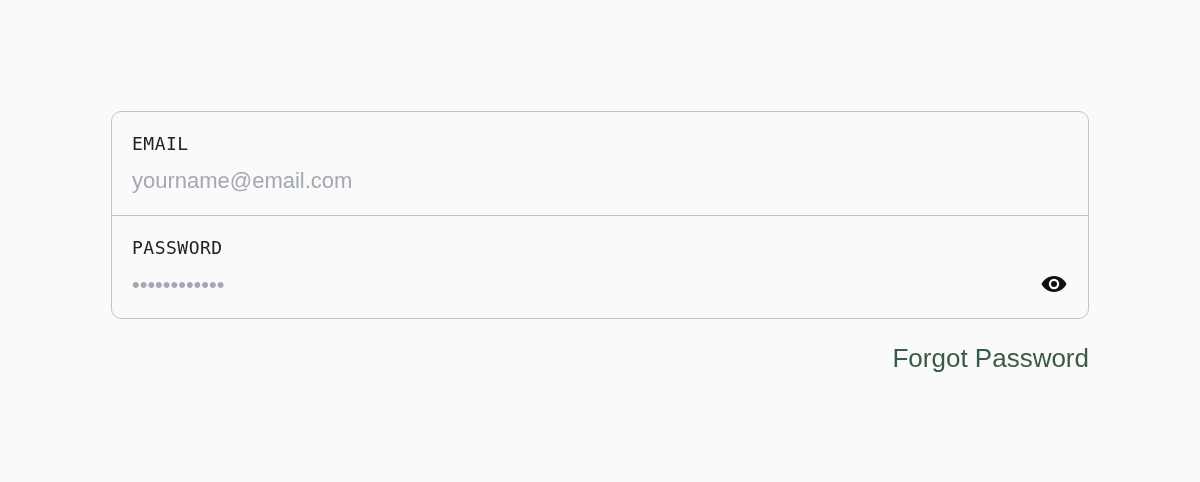 This screenshot has height=482, width=1200. I want to click on field-label: PASSWORD, so click(178, 248).